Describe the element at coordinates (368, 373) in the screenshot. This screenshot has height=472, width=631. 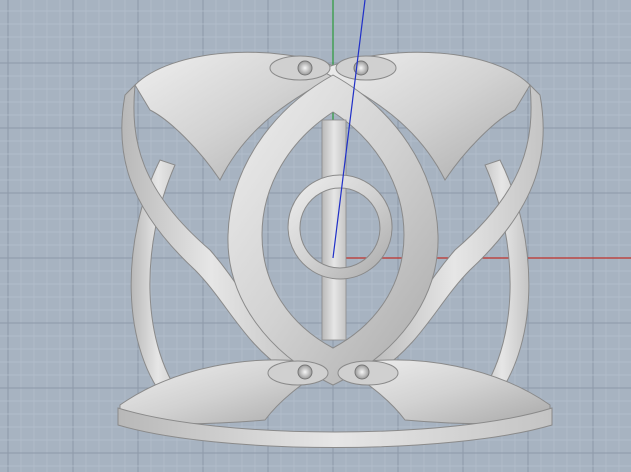
I see `gem-setting-bottom-right` at that location.